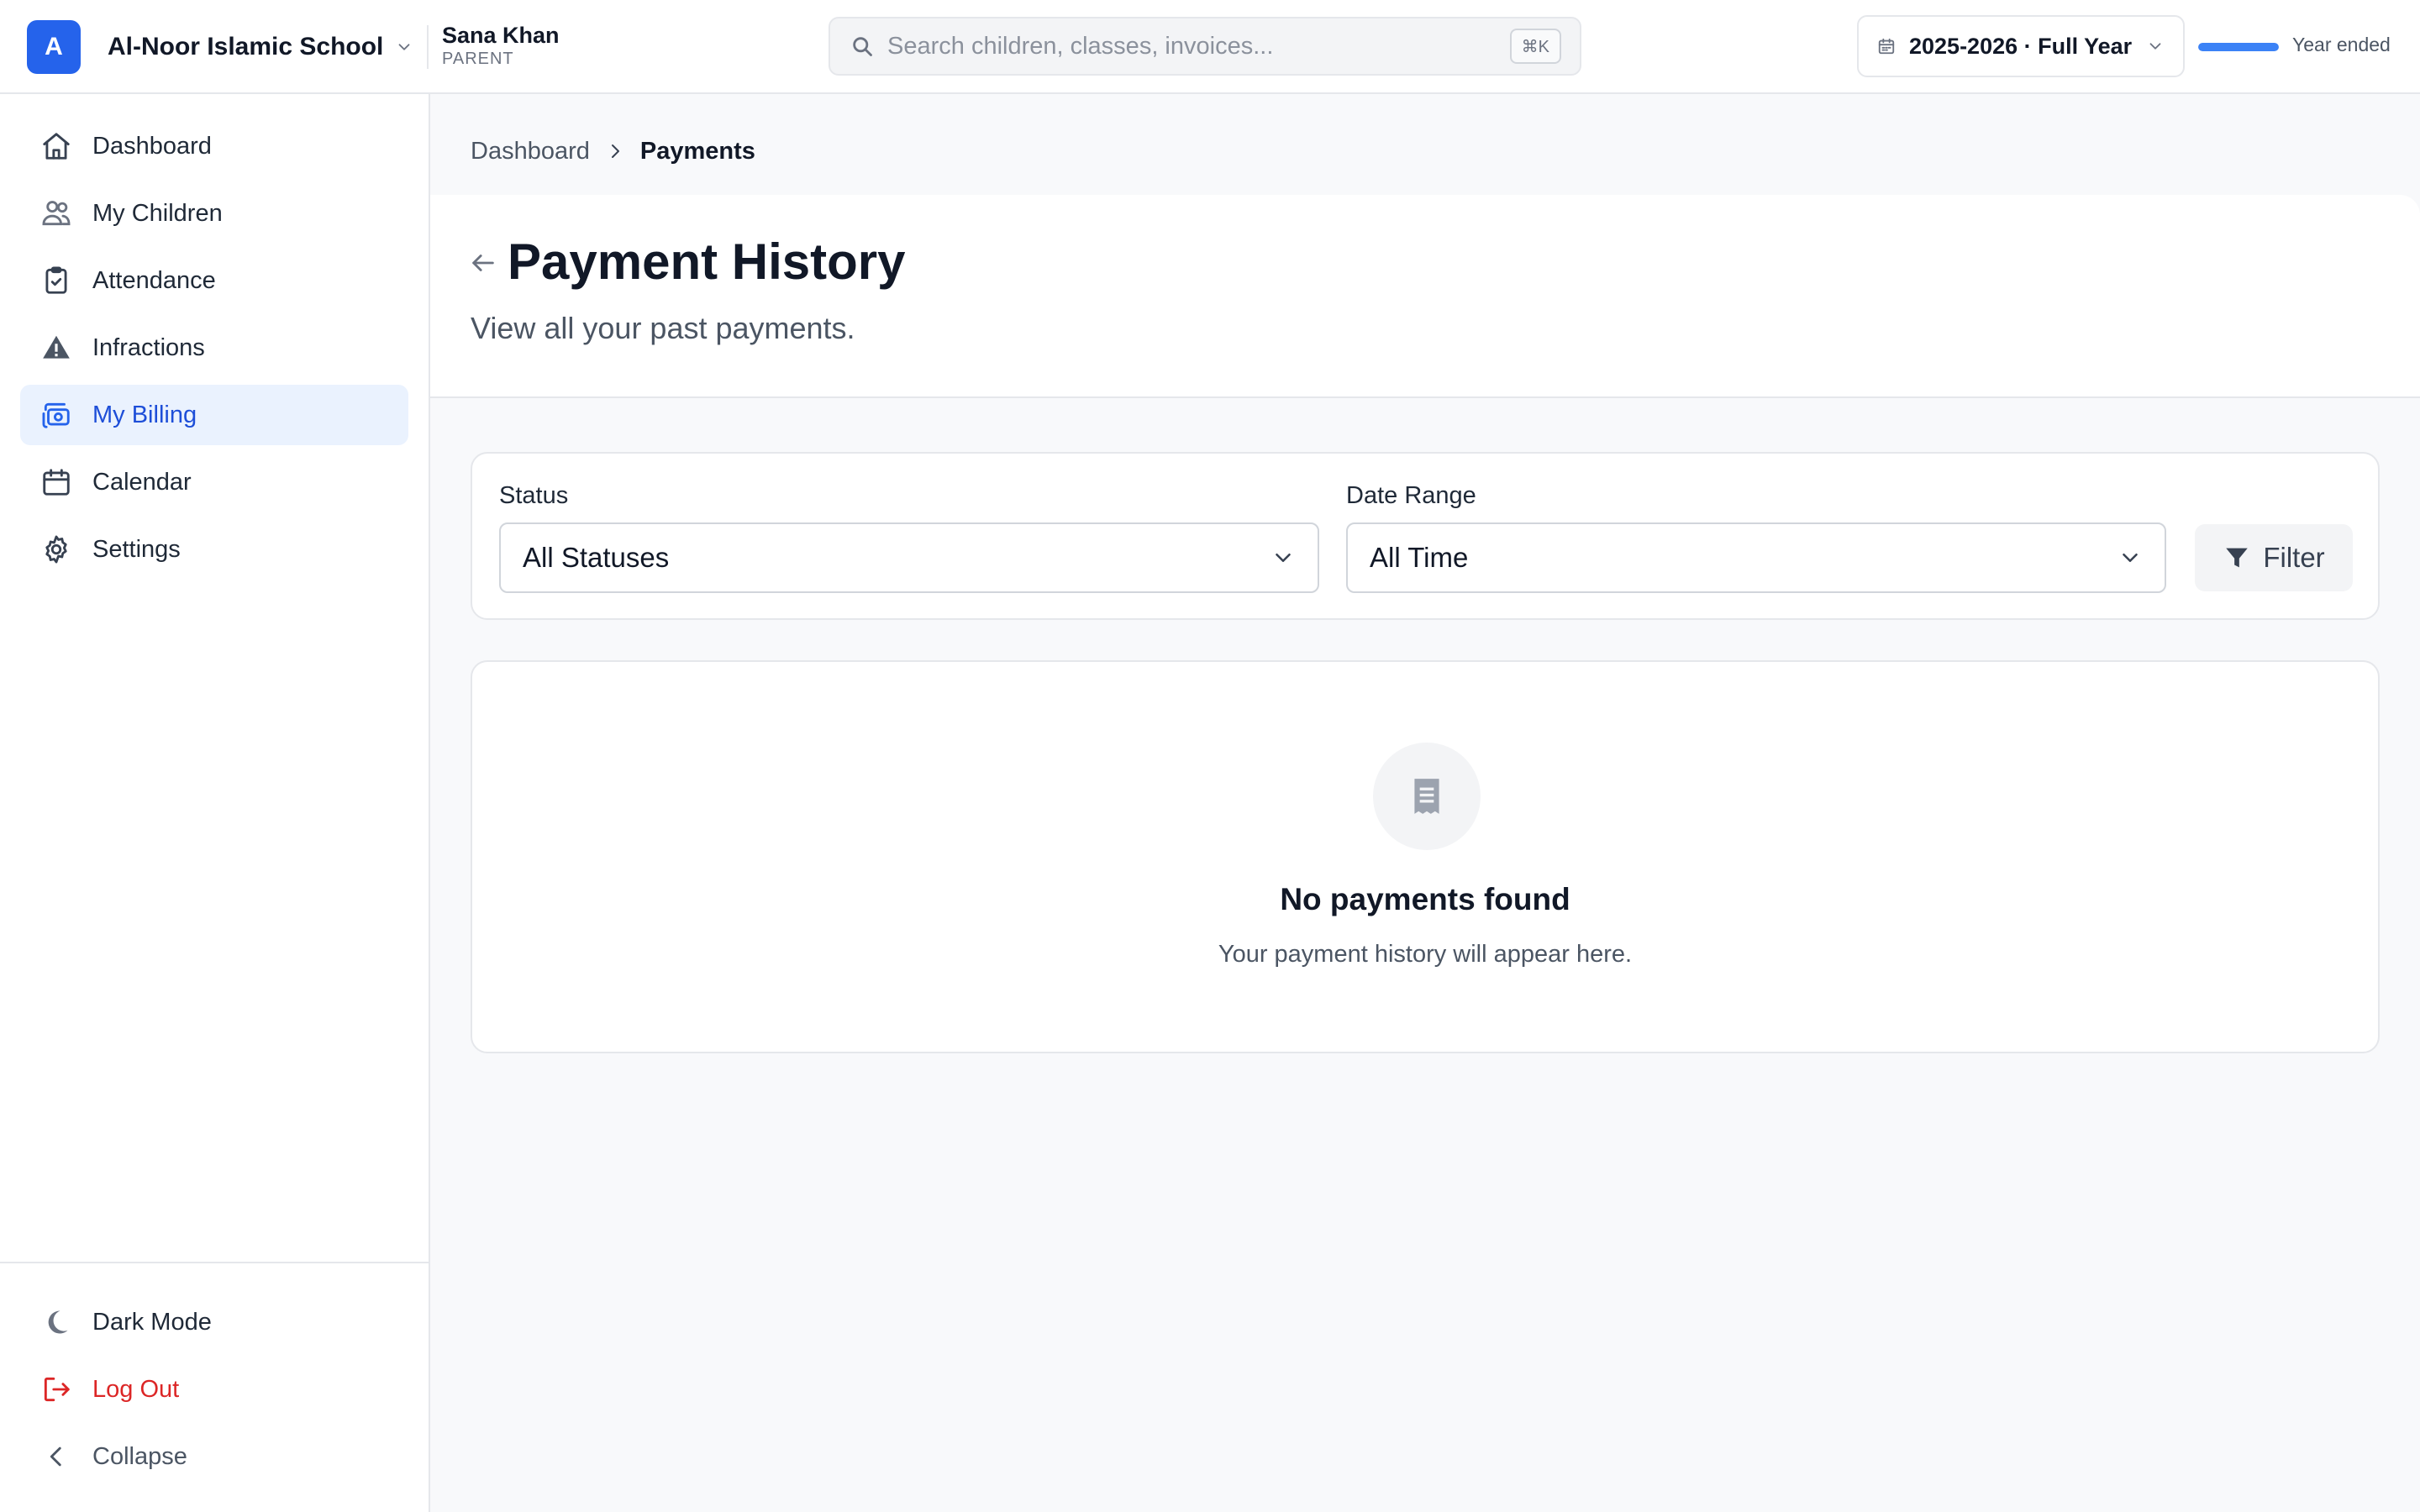 The width and height of the screenshot is (2420, 1512). I want to click on page-title: Payment History, so click(707, 262).